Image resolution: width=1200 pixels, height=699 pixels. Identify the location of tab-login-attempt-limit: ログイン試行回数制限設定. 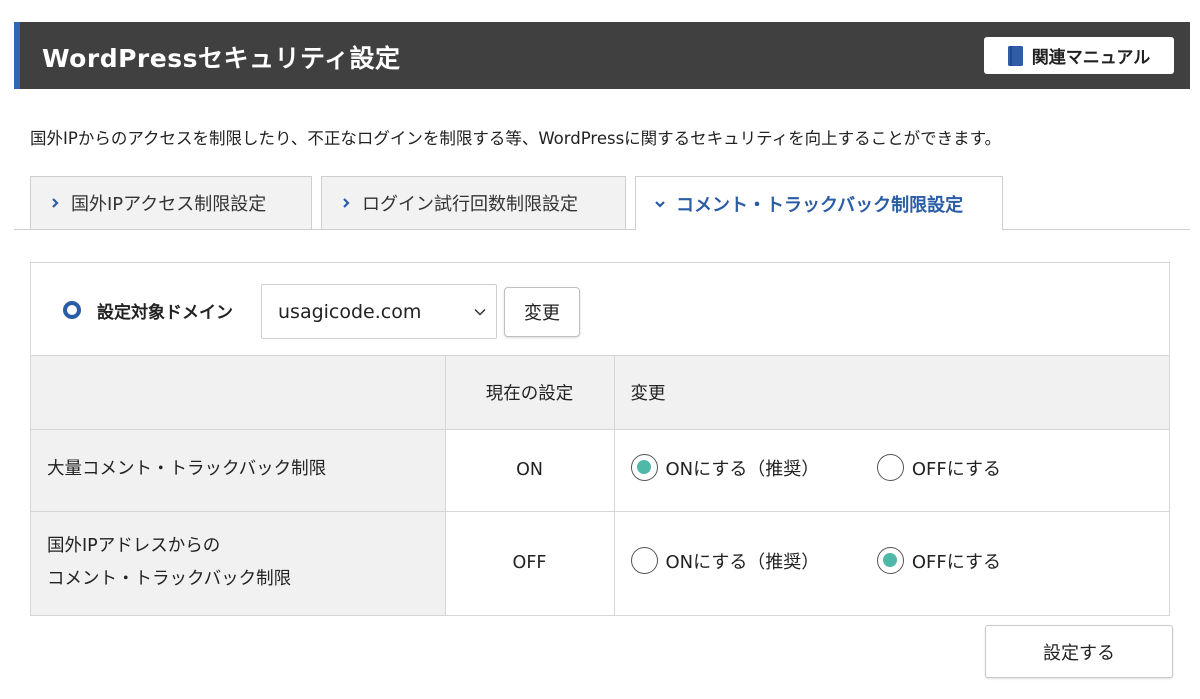
(473, 203).